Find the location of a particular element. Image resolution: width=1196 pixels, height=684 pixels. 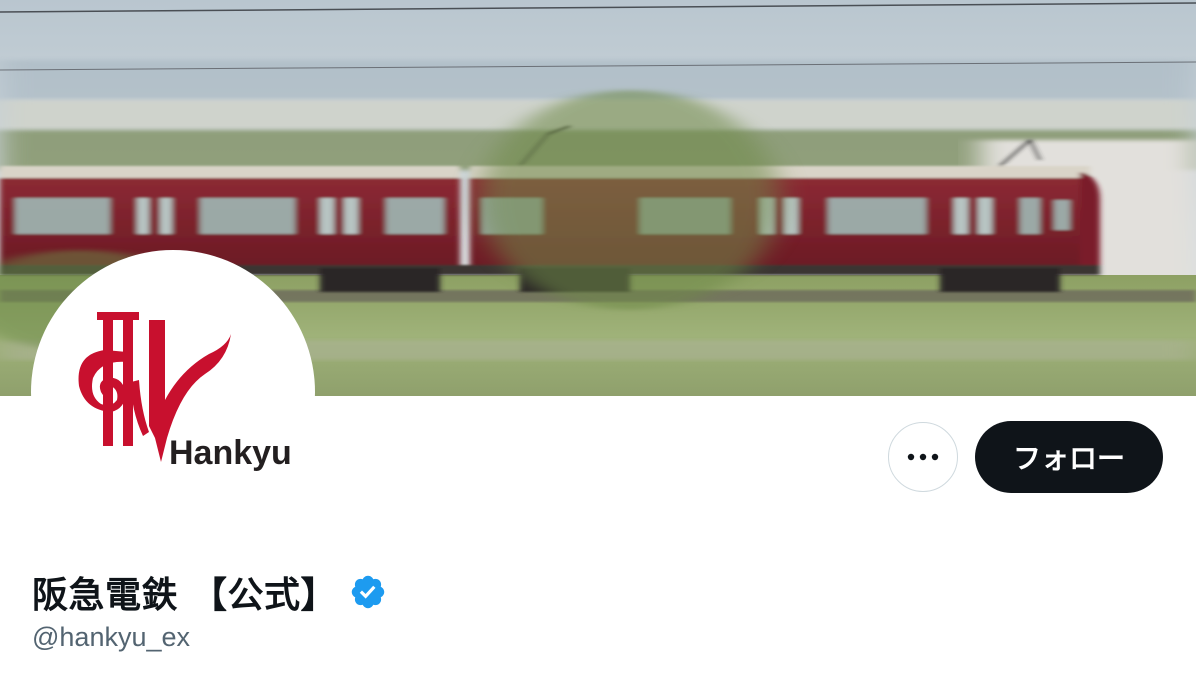

more-horizontal-icon is located at coordinates (923, 457).